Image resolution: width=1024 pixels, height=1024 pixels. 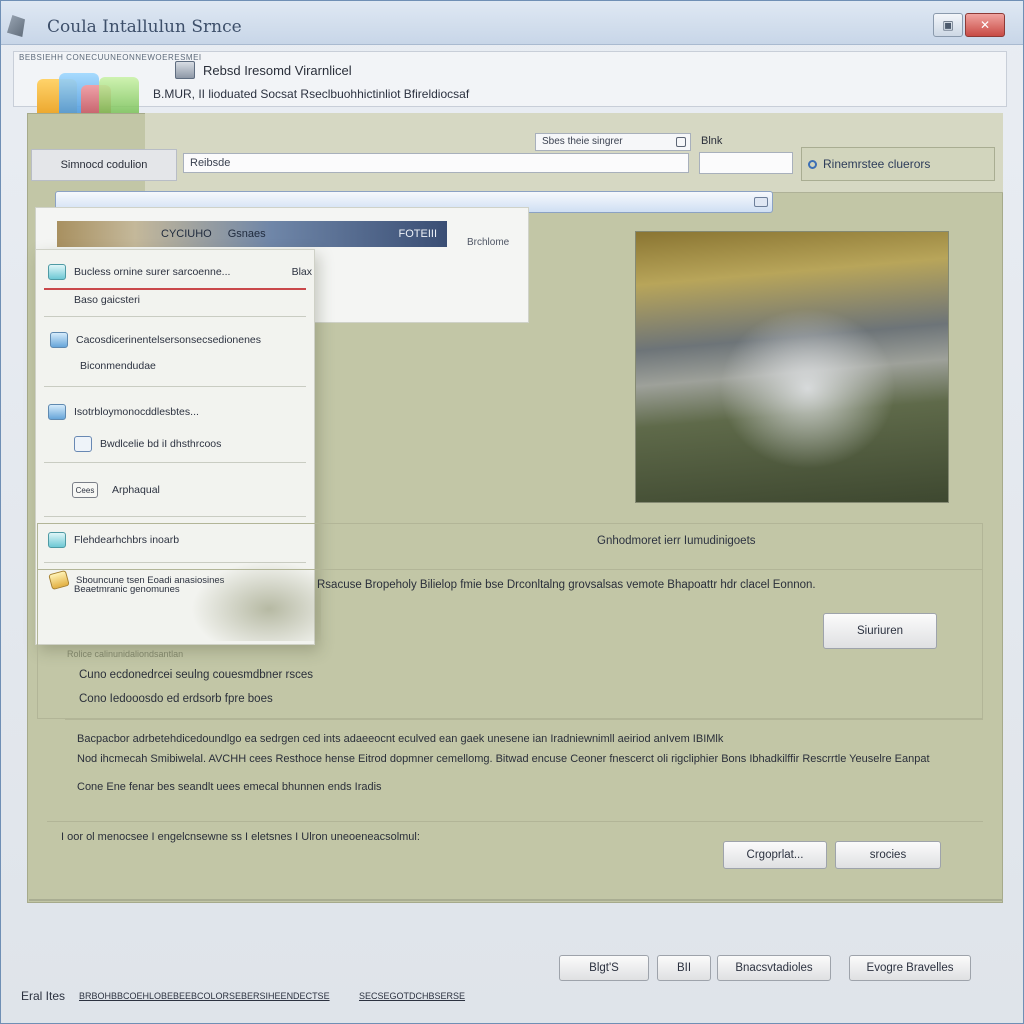 What do you see at coordinates (488, 242) in the screenshot?
I see `banner-side-label: Brchlome` at bounding box center [488, 242].